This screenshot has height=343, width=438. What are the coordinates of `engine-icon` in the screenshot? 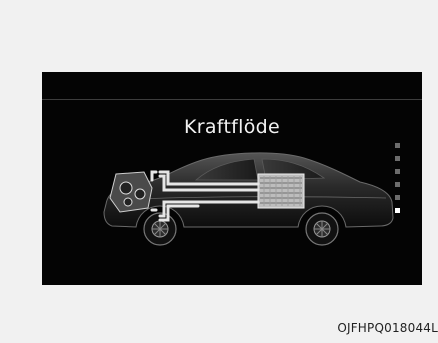 It's located at (131, 192).